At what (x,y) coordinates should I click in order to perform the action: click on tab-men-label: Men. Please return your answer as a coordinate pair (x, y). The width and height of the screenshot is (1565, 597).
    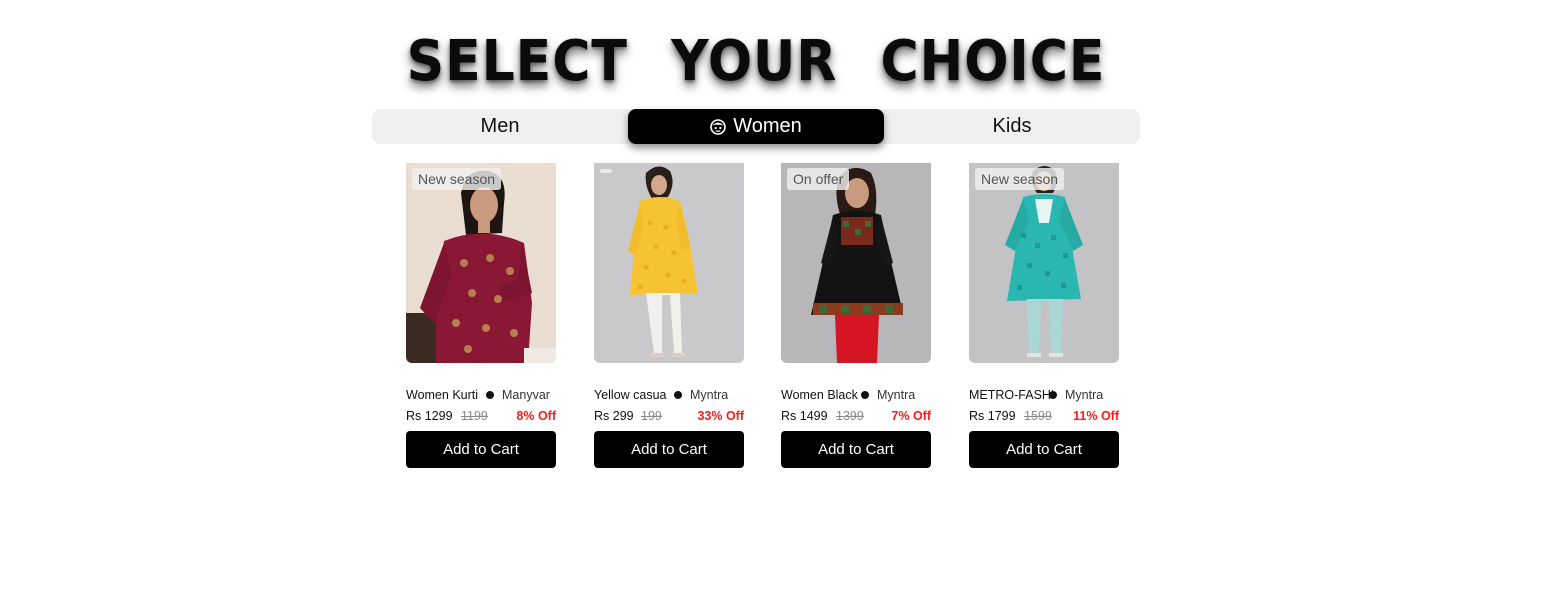
    Looking at the image, I should click on (500, 126).